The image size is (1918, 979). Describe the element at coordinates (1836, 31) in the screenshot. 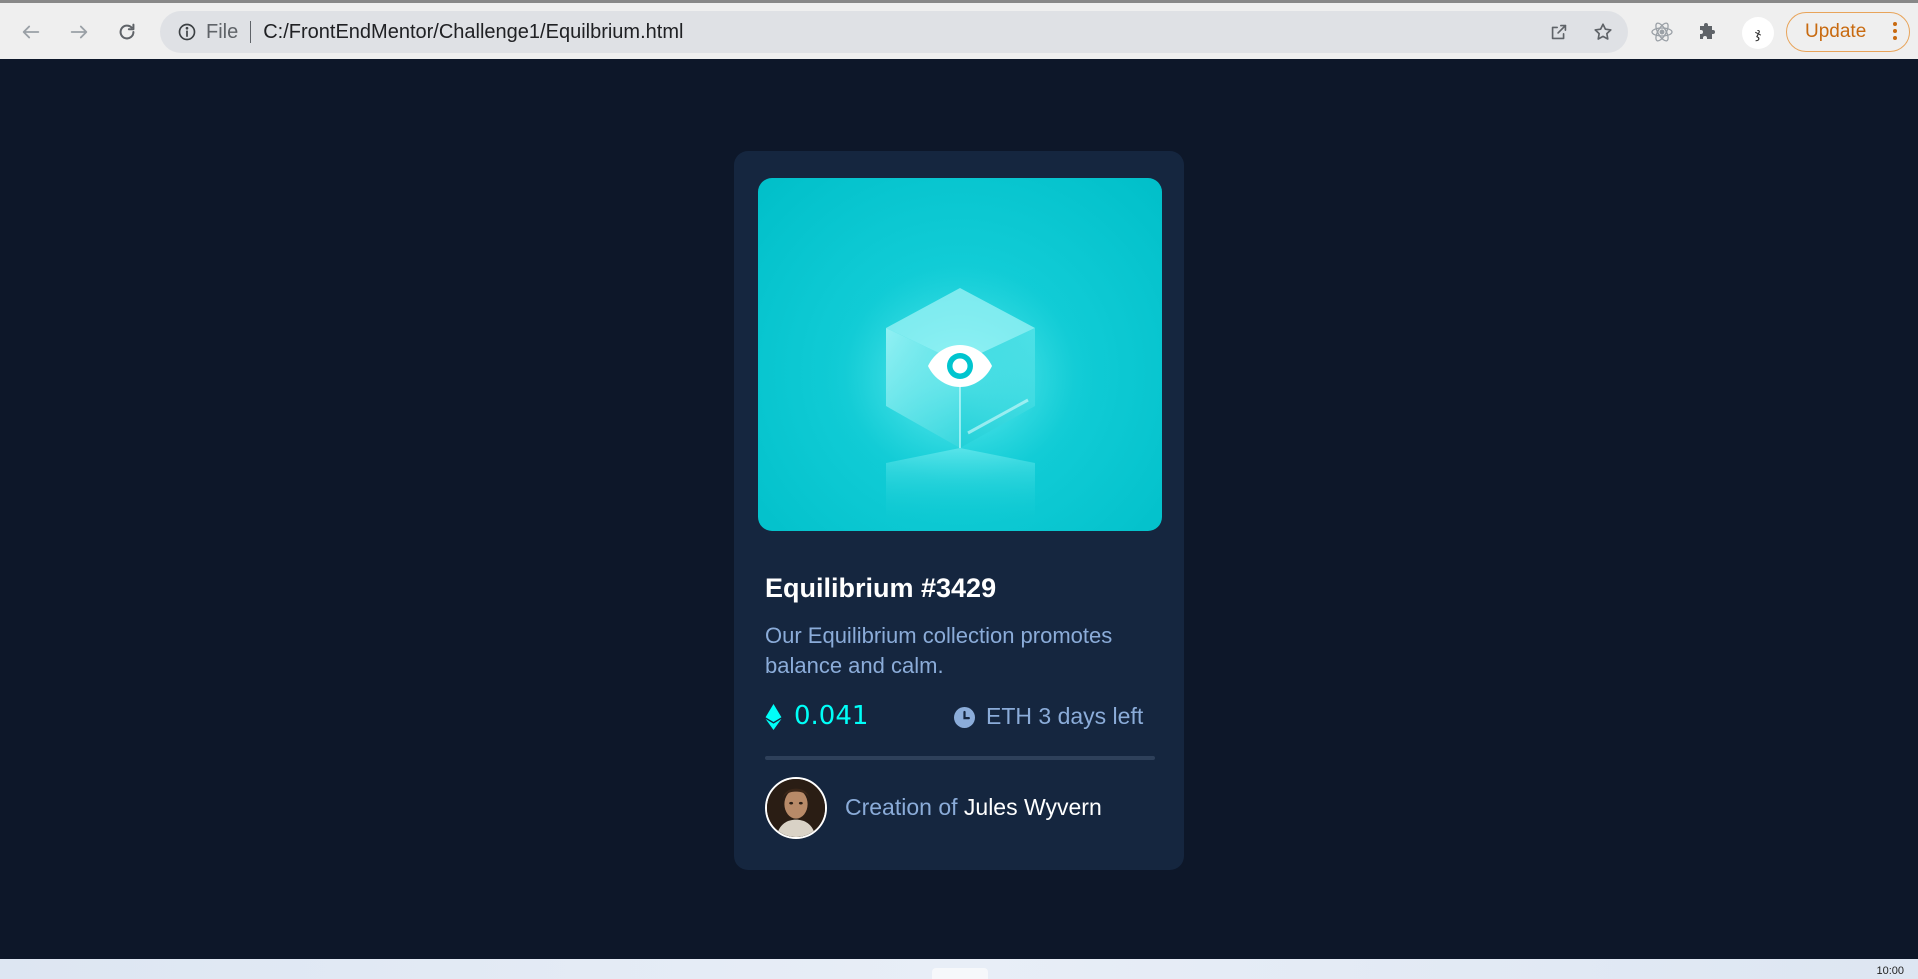

I see `update-label: Update` at that location.